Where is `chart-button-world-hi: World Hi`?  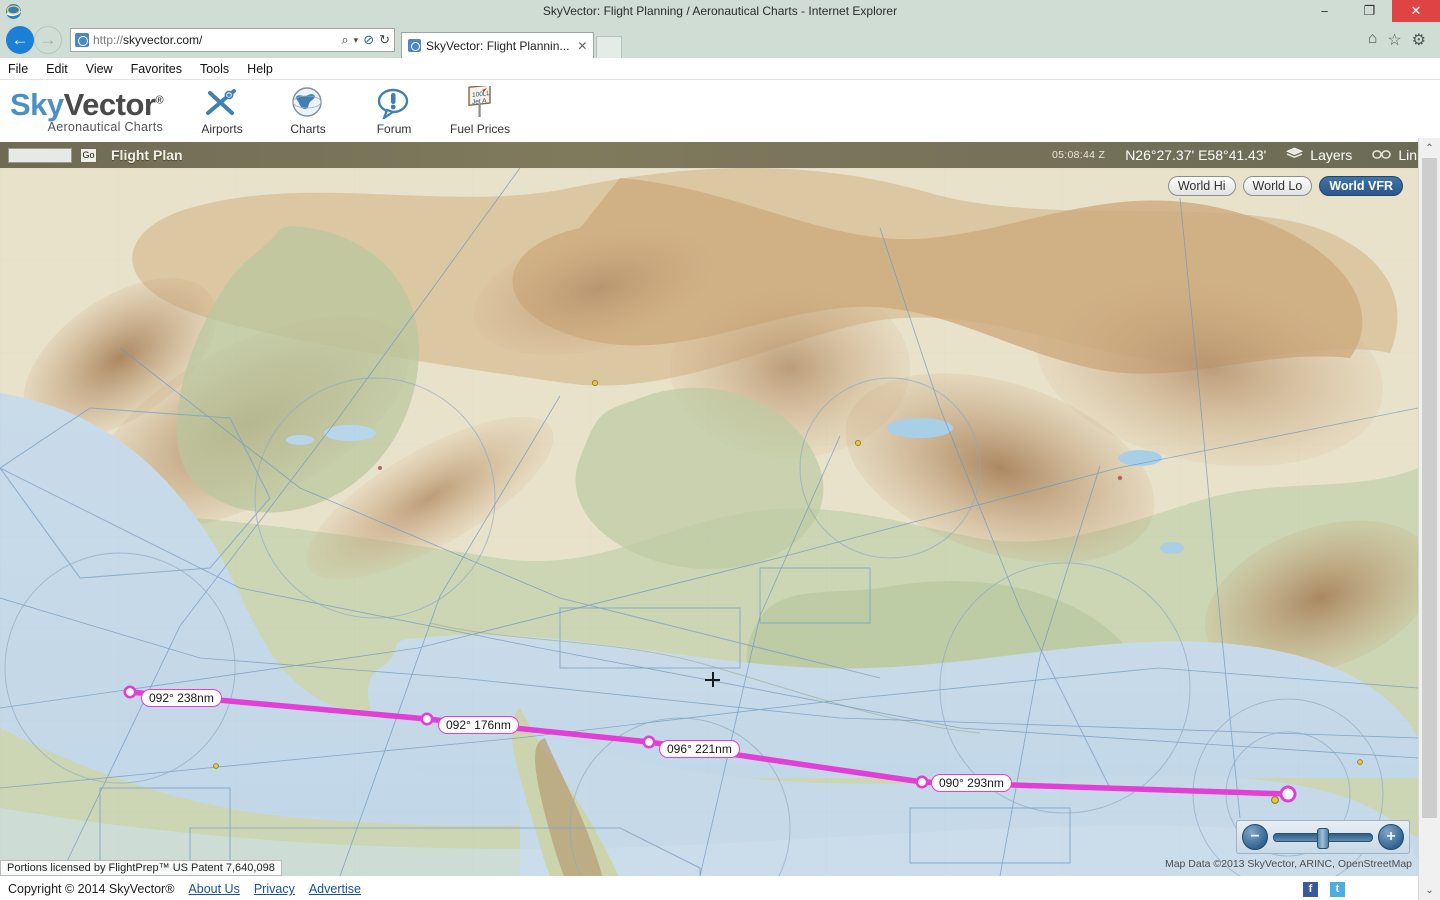 chart-button-world-hi: World Hi is located at coordinates (1201, 186).